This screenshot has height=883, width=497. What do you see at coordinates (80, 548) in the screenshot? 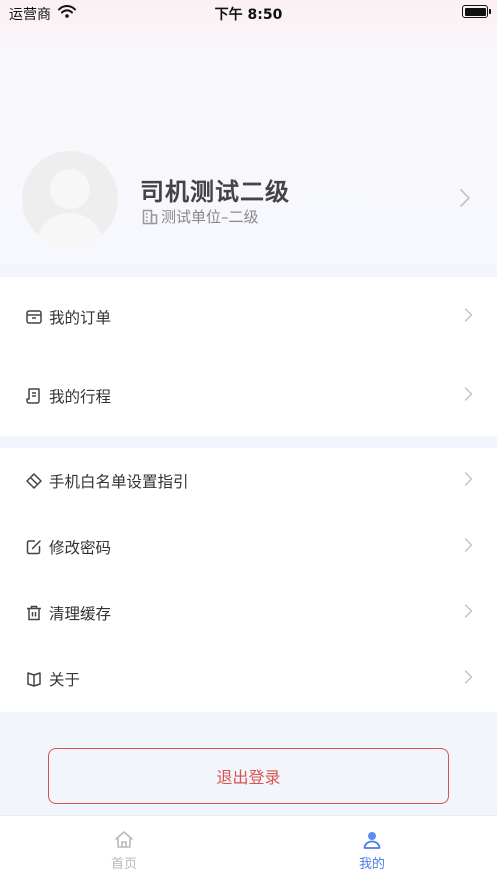
I see `menu-item-label: 修改密码` at bounding box center [80, 548].